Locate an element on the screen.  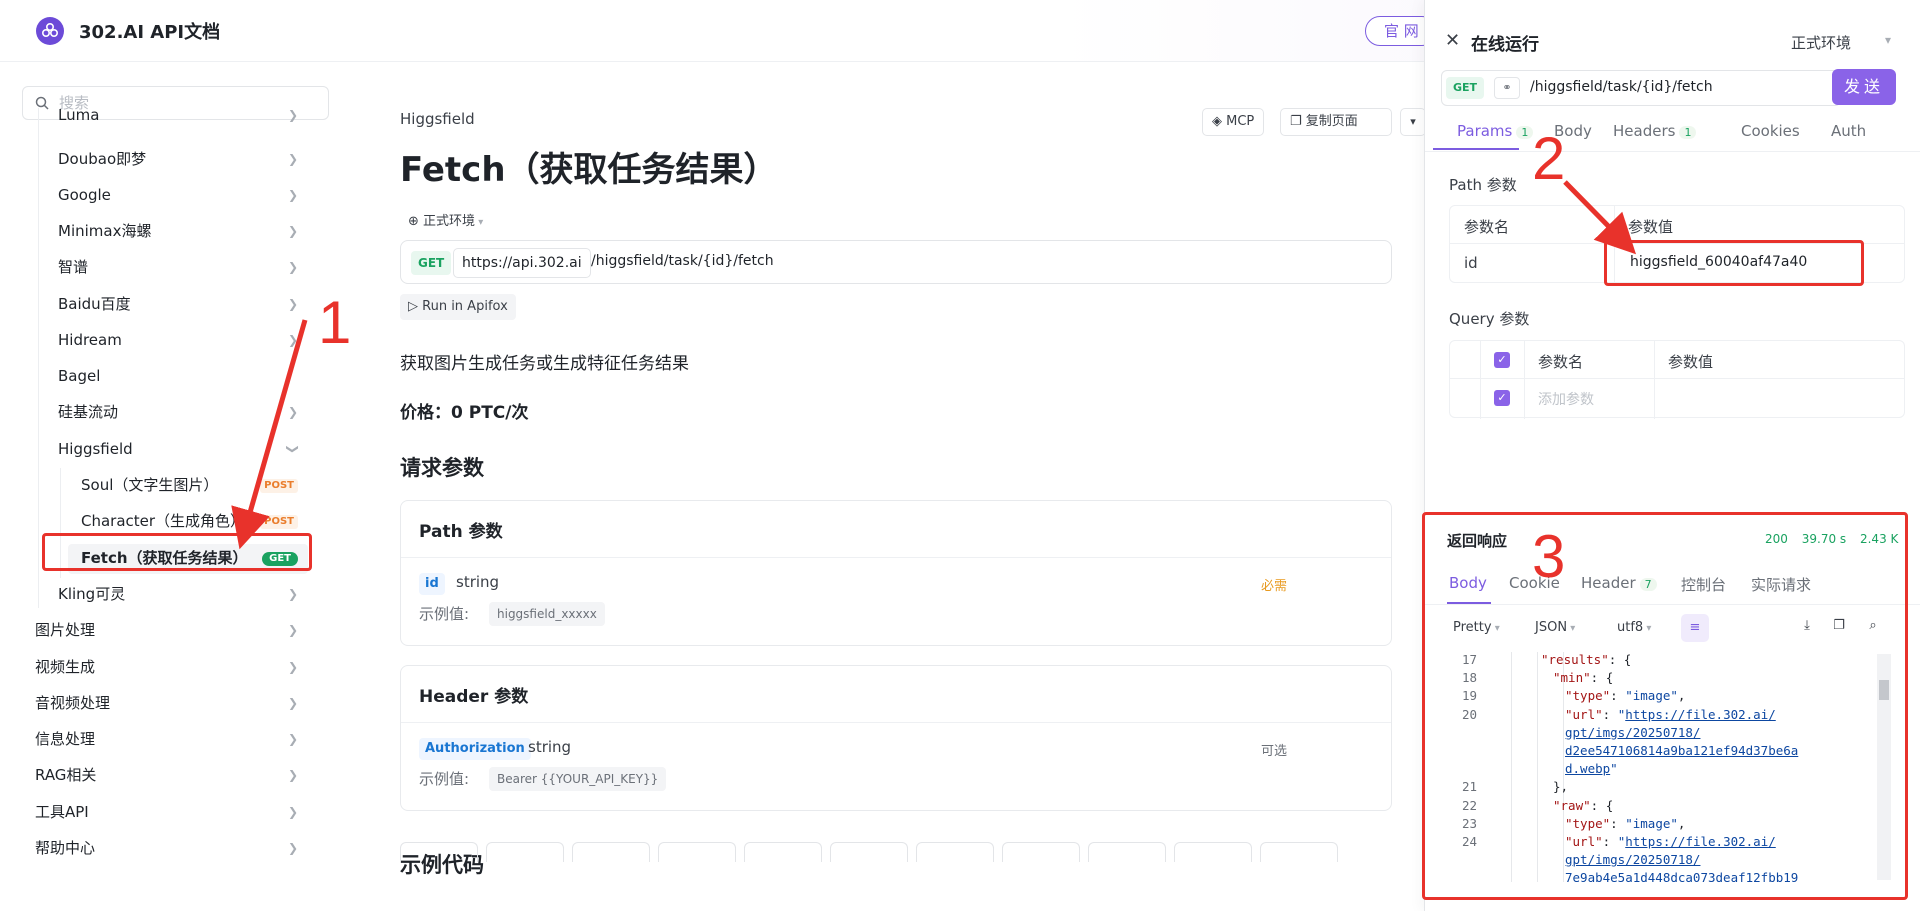
sidebar-item-luma: Luma ❯ is located at coordinates (178, 119).